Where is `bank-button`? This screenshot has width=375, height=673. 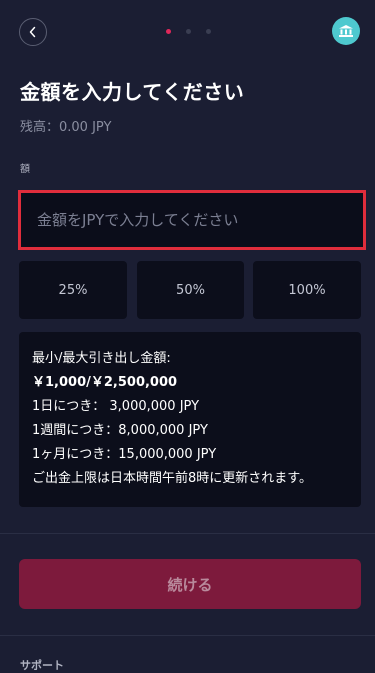 bank-button is located at coordinates (346, 31).